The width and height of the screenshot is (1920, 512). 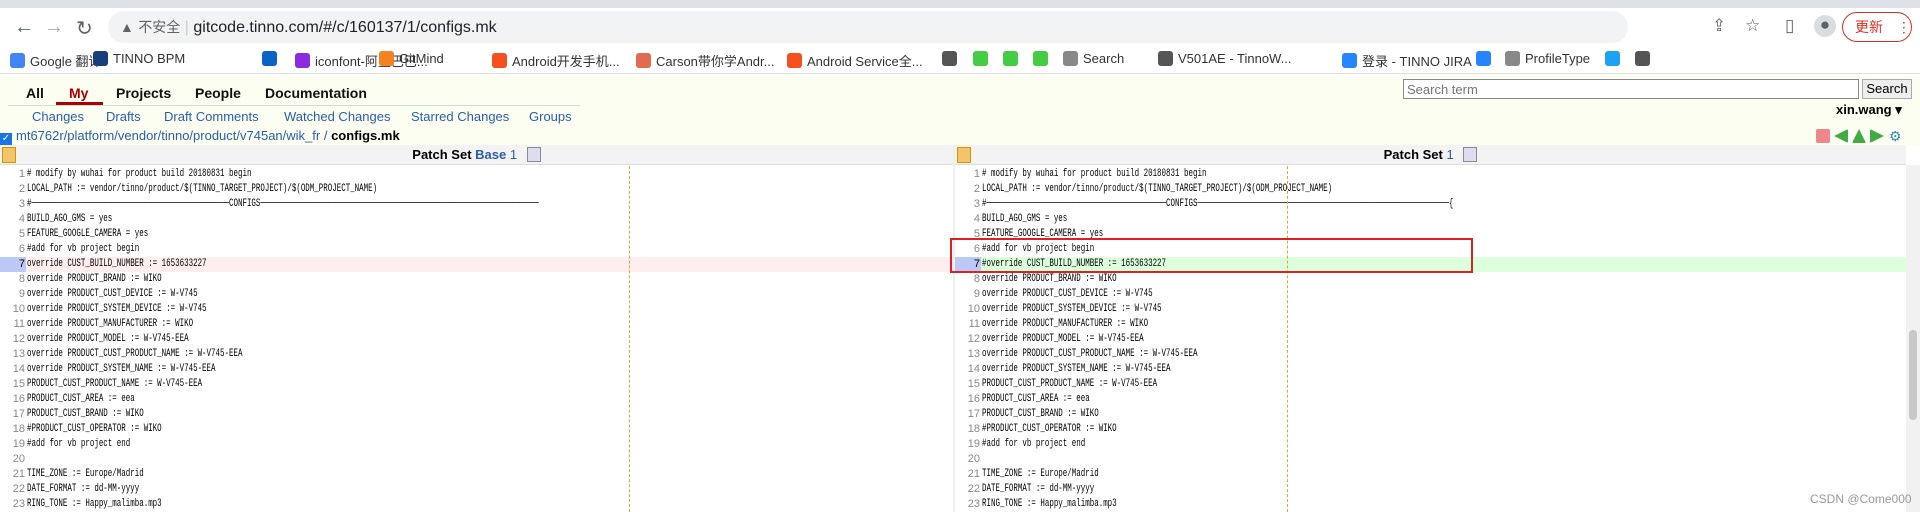 What do you see at coordinates (1877, 27) in the screenshot?
I see `update-button: 更新 ⋮` at bounding box center [1877, 27].